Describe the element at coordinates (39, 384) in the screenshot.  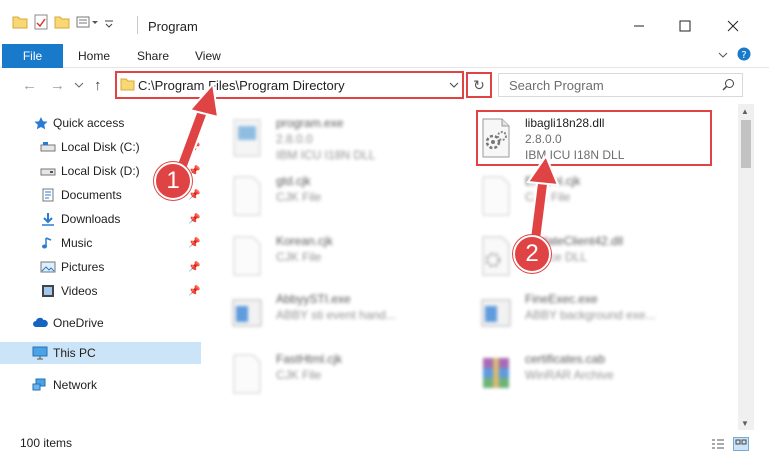
I see `network-icon` at that location.